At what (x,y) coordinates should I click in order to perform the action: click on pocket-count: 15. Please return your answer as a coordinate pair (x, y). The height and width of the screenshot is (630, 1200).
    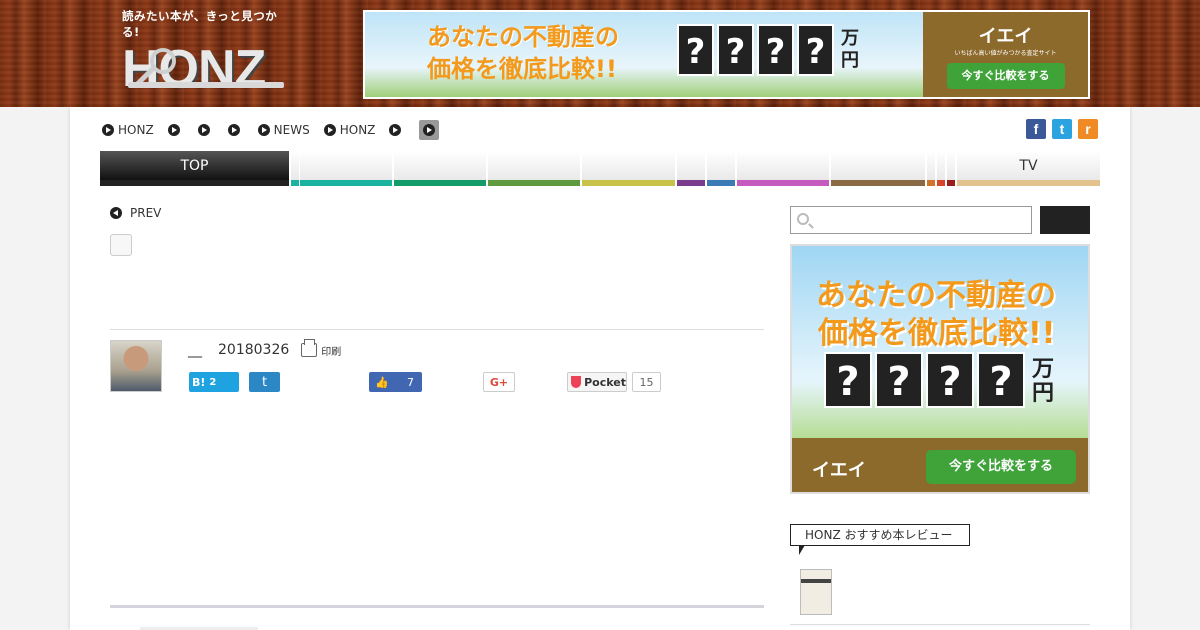
    Looking at the image, I should click on (646, 382).